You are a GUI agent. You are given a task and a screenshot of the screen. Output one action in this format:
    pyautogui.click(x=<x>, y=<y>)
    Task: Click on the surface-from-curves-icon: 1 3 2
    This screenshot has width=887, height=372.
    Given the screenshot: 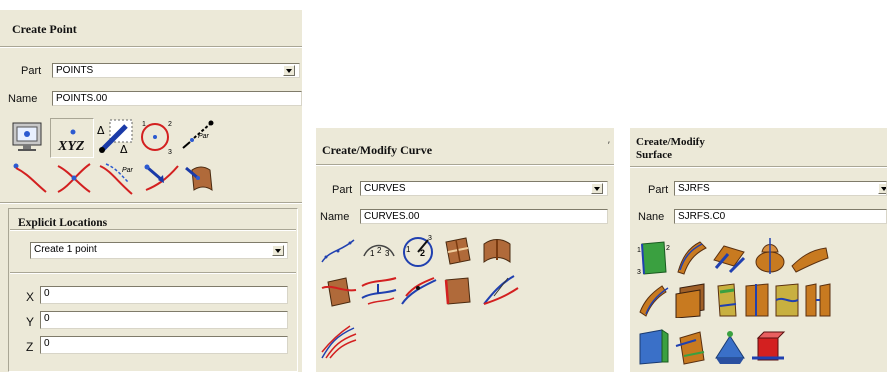 What is the action you would take?
    pyautogui.click(x=654, y=258)
    